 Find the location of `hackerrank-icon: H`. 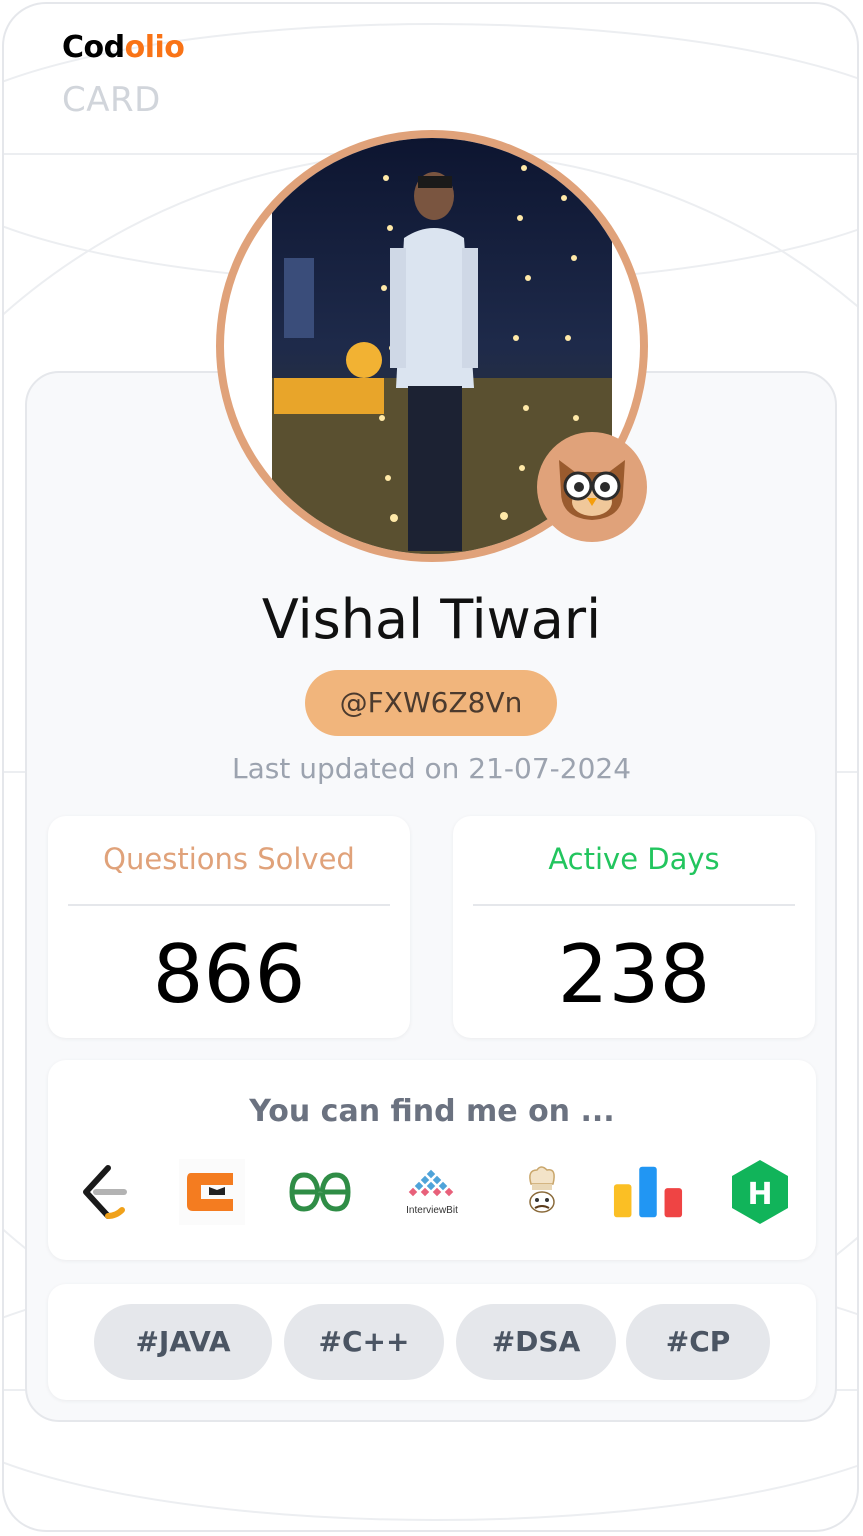

hackerrank-icon: H is located at coordinates (760, 1192).